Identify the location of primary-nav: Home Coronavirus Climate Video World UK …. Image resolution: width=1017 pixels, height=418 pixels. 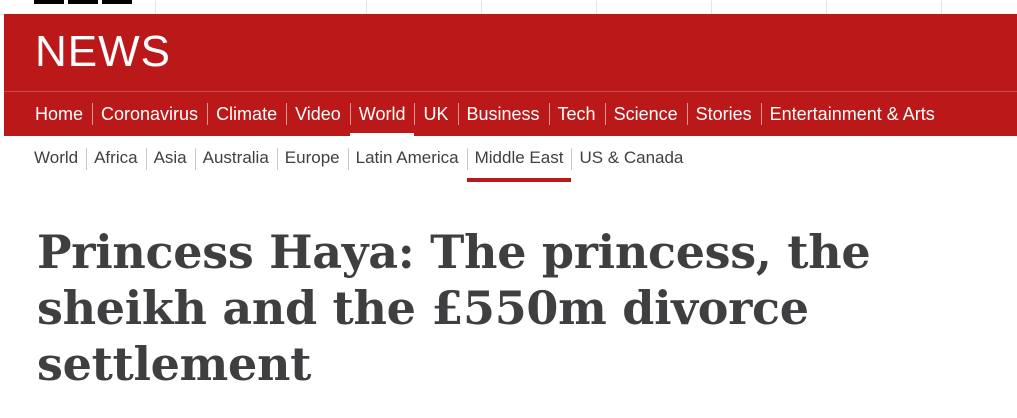
(510, 113).